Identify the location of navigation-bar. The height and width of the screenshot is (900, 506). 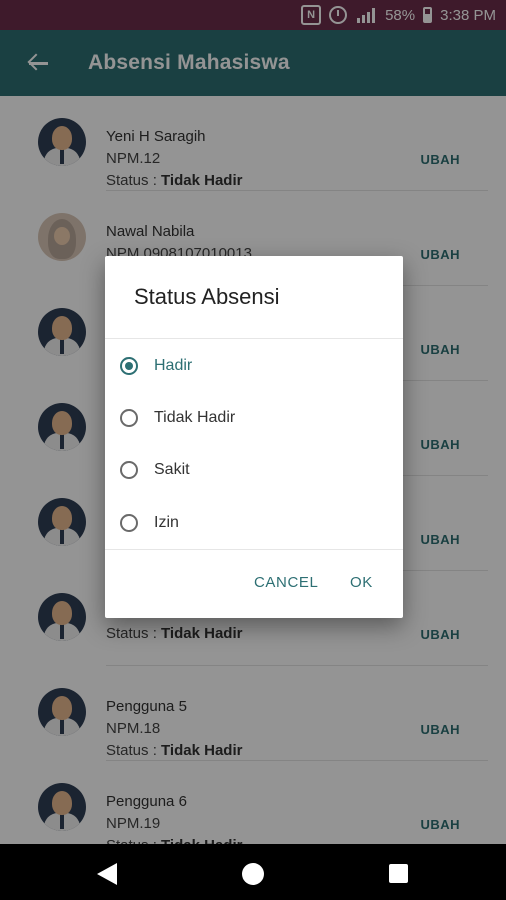
(253, 872).